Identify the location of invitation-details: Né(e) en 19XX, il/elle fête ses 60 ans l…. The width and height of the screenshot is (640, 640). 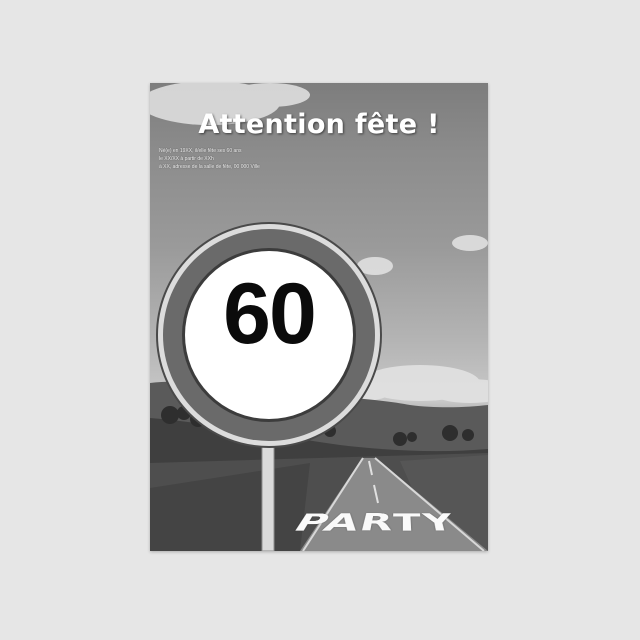
(319, 159).